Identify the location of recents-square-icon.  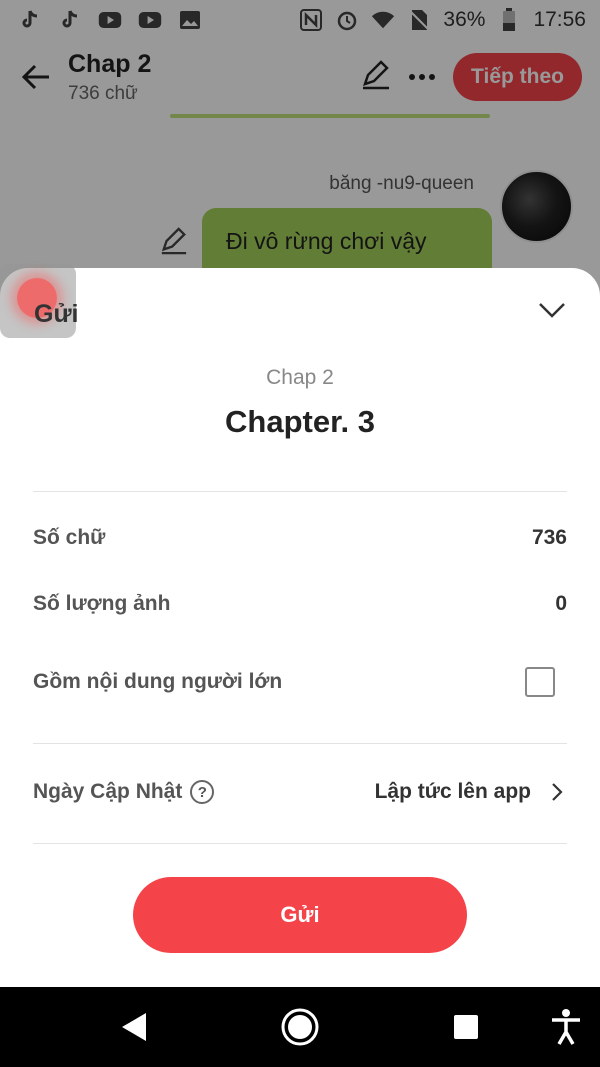
(466, 1027).